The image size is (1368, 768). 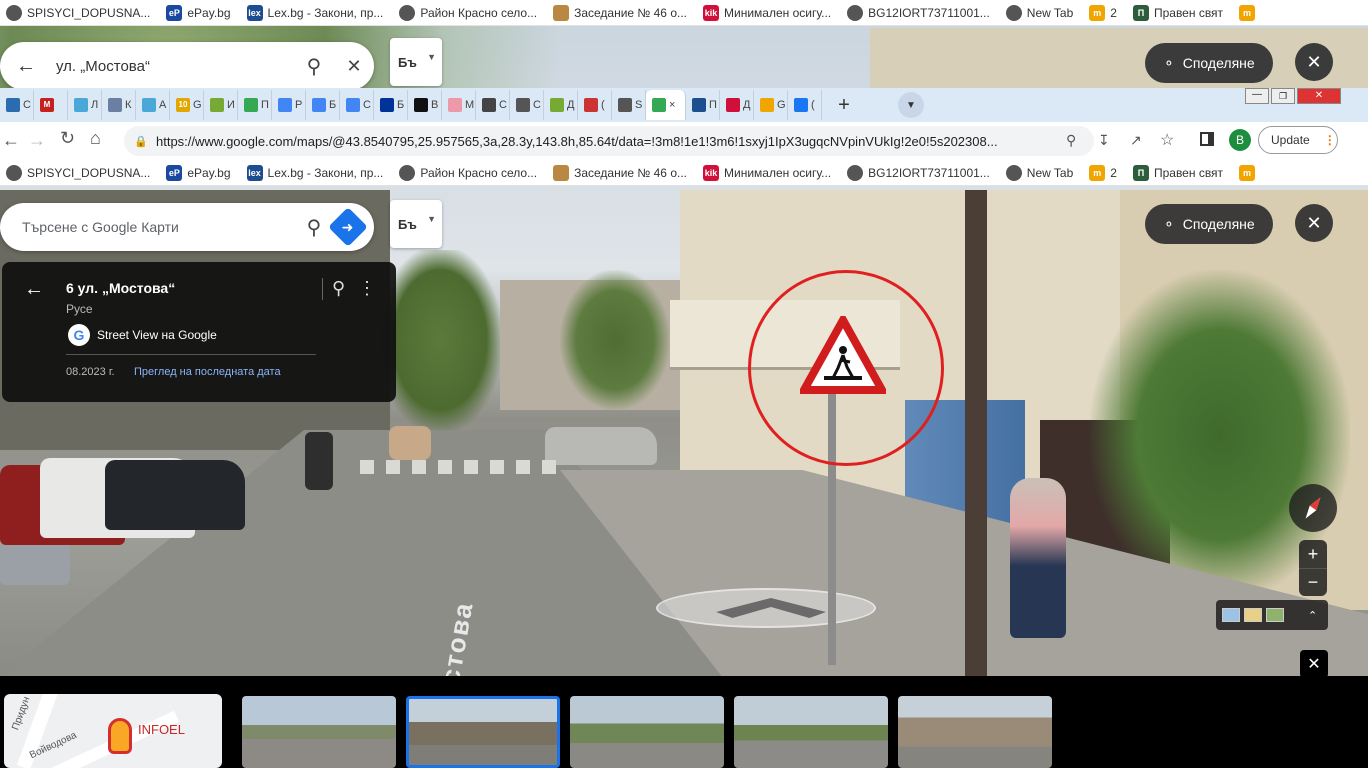 I want to click on minimap: Придун Войводова INFOEL, so click(x=113, y=731).